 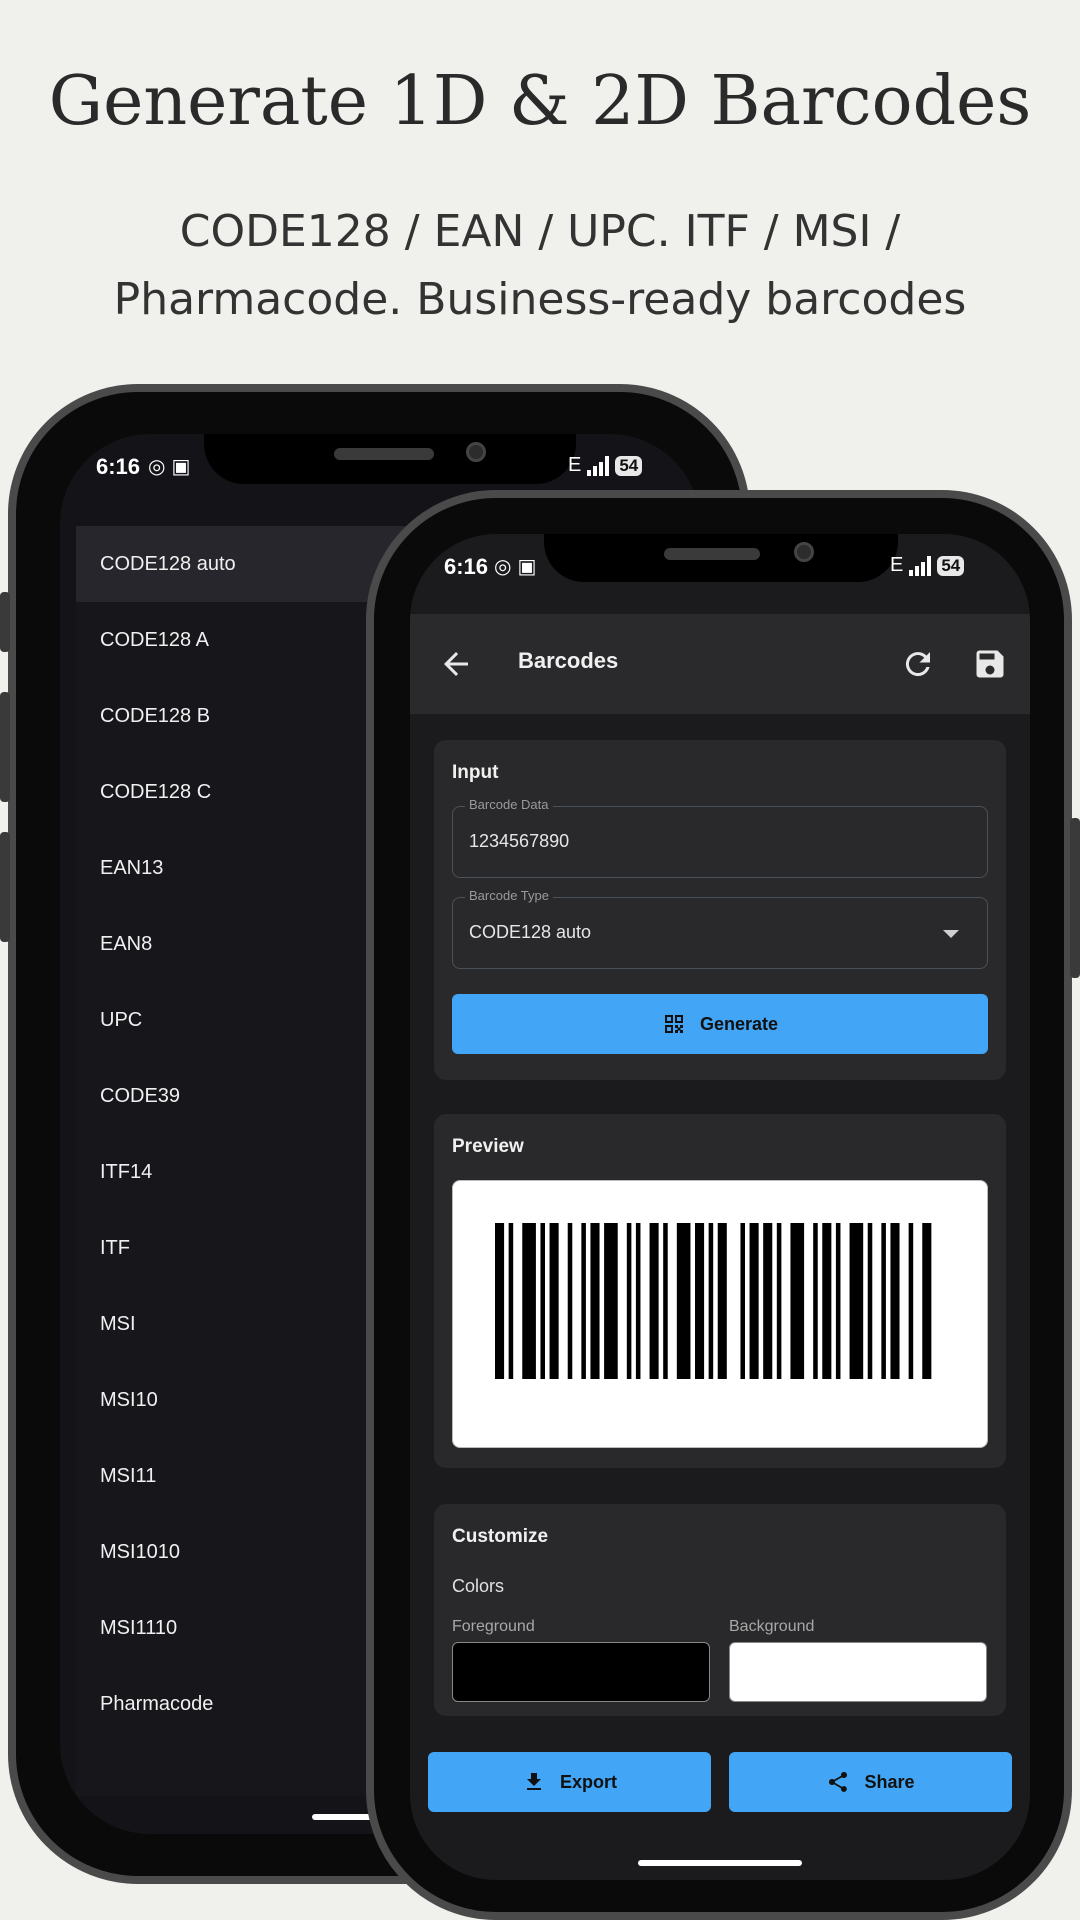 What do you see at coordinates (509, 804) in the screenshot?
I see `barcode-data-label: Barcode Data` at bounding box center [509, 804].